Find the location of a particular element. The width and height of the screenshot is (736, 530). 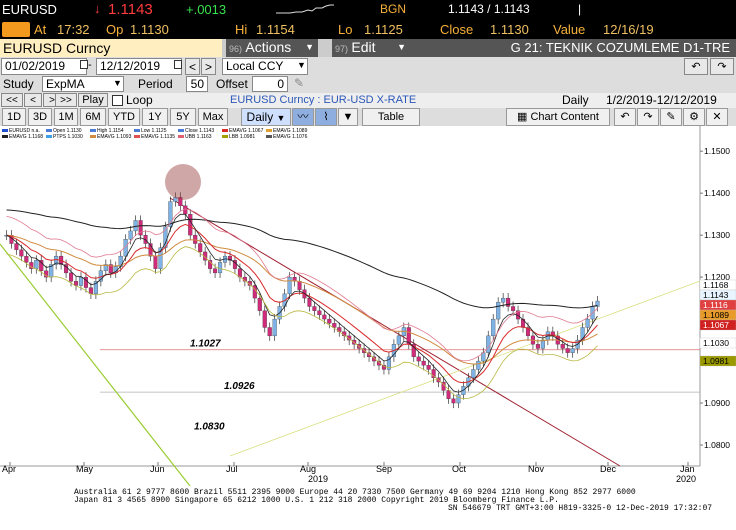

source-code: BGN is located at coordinates (393, 9).